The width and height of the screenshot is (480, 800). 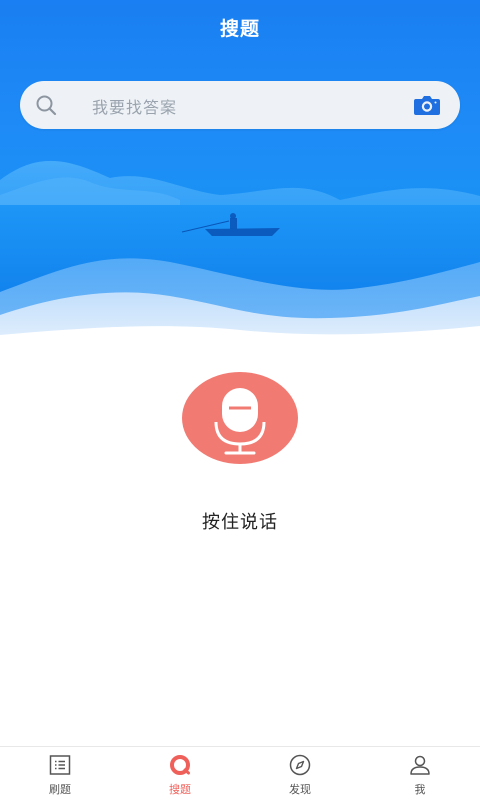 I want to click on camera-icon, so click(x=427, y=105).